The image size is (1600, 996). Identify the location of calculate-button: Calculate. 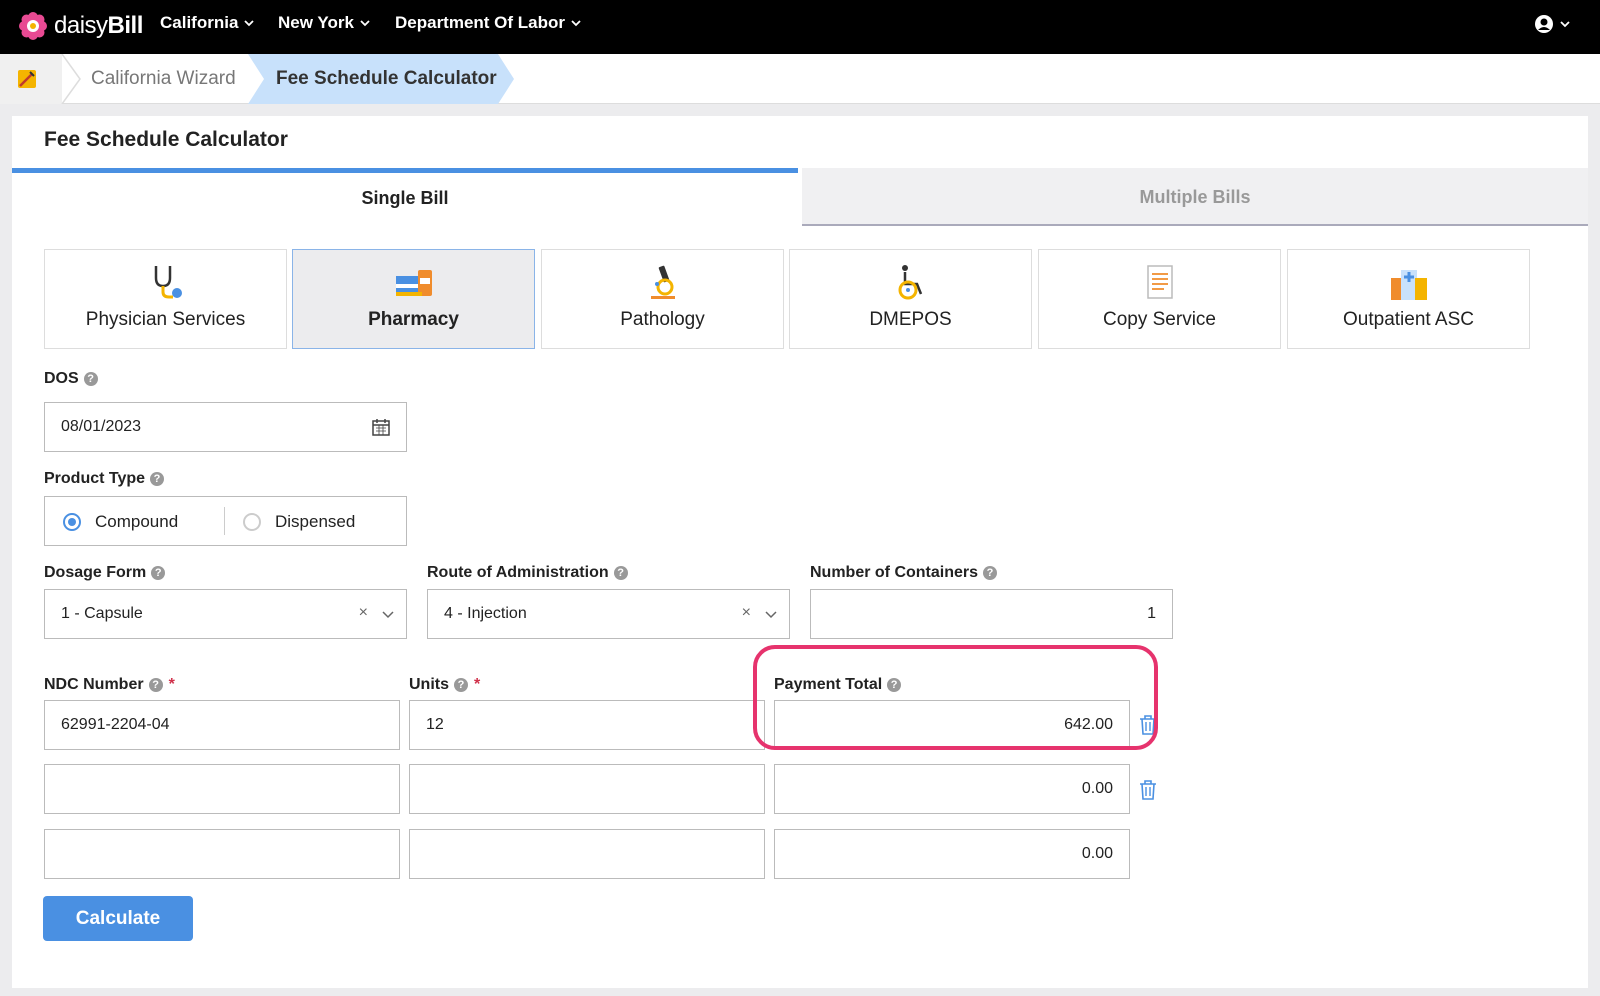
(118, 918).